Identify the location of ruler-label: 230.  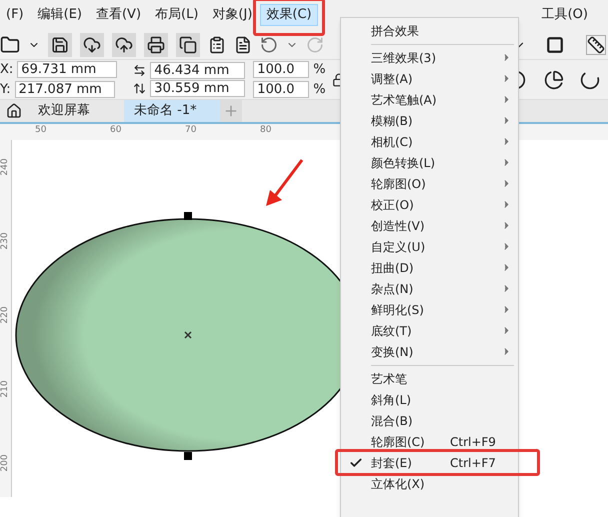
(6, 241).